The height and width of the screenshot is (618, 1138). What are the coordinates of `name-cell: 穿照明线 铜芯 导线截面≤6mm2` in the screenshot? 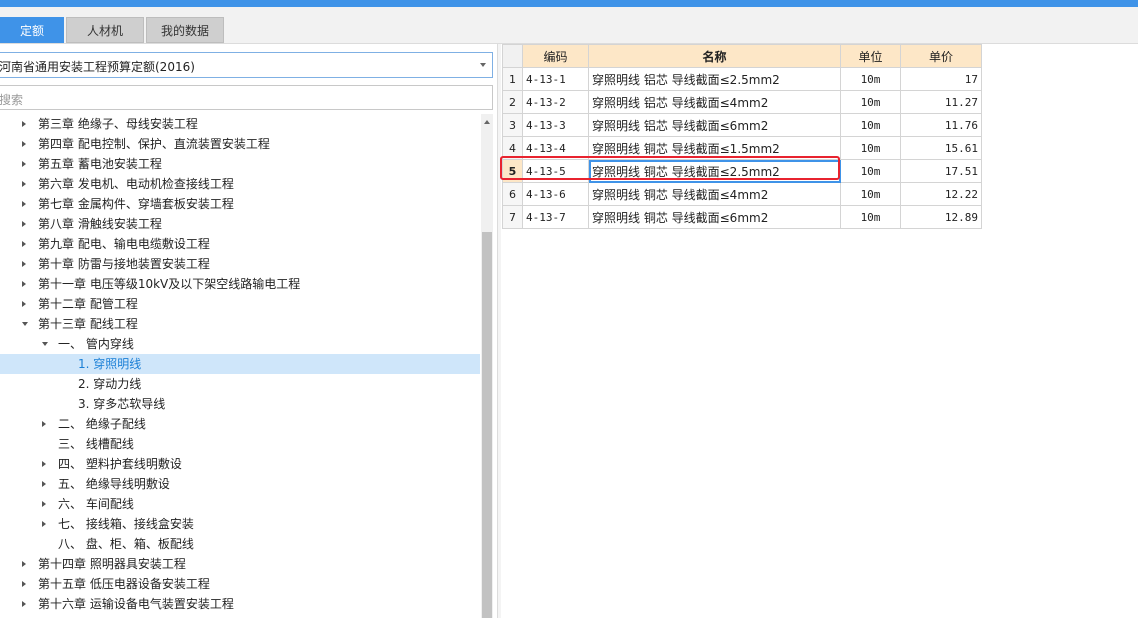 It's located at (714, 217).